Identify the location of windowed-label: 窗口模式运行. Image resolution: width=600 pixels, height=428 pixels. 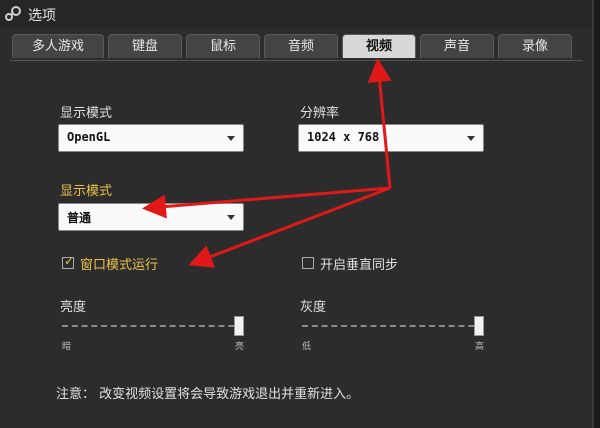
(119, 265).